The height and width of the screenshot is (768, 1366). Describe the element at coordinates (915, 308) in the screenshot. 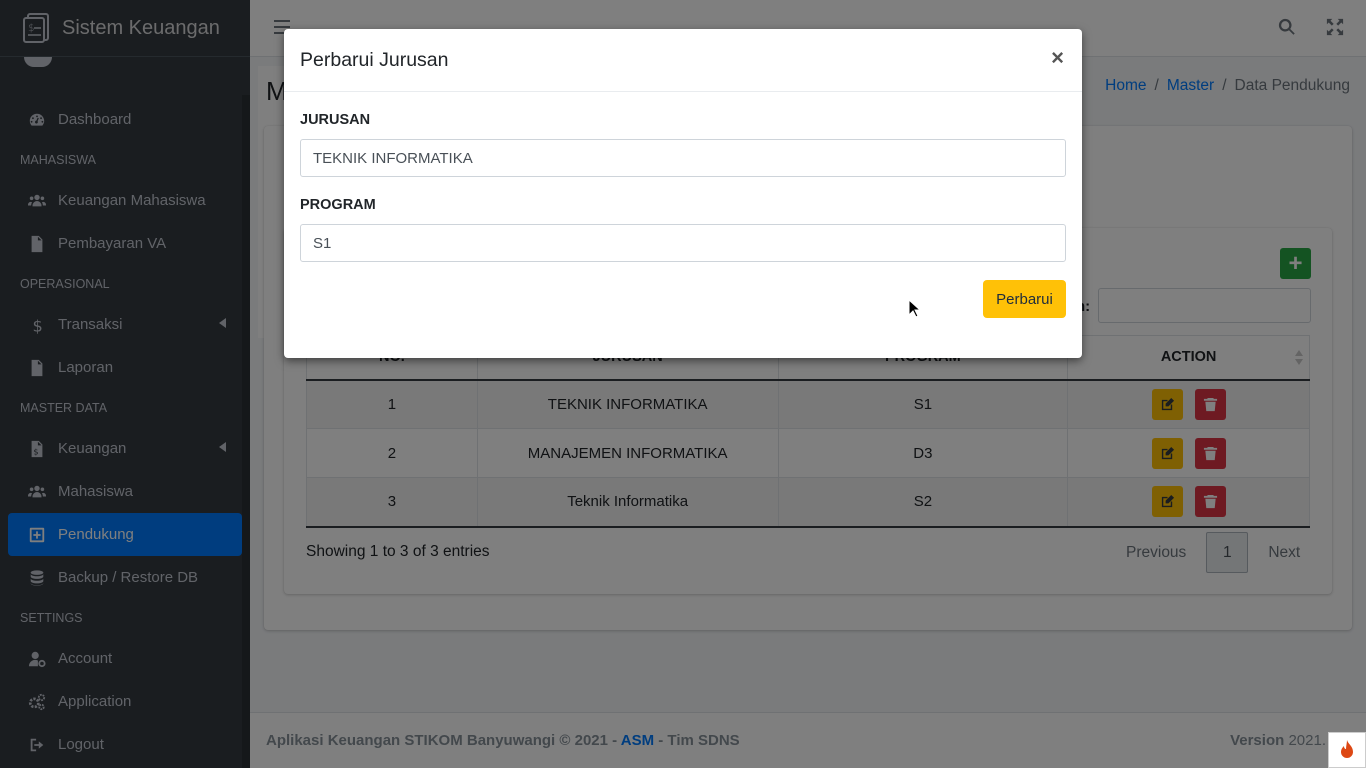

I see `mouse-cursor-icon` at that location.